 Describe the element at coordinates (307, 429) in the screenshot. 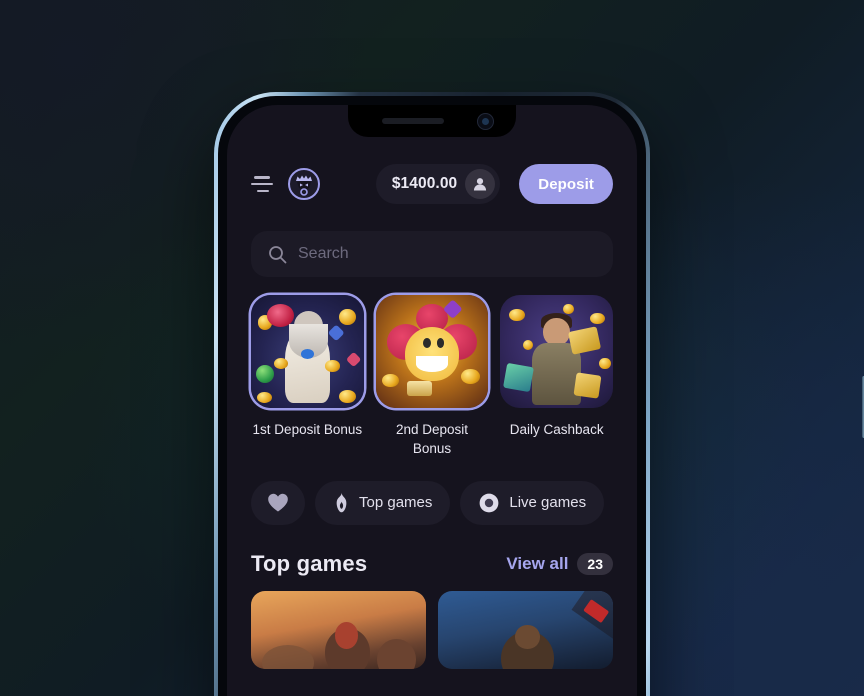

I see `bonus-label: 1st Deposit Bonus` at that location.